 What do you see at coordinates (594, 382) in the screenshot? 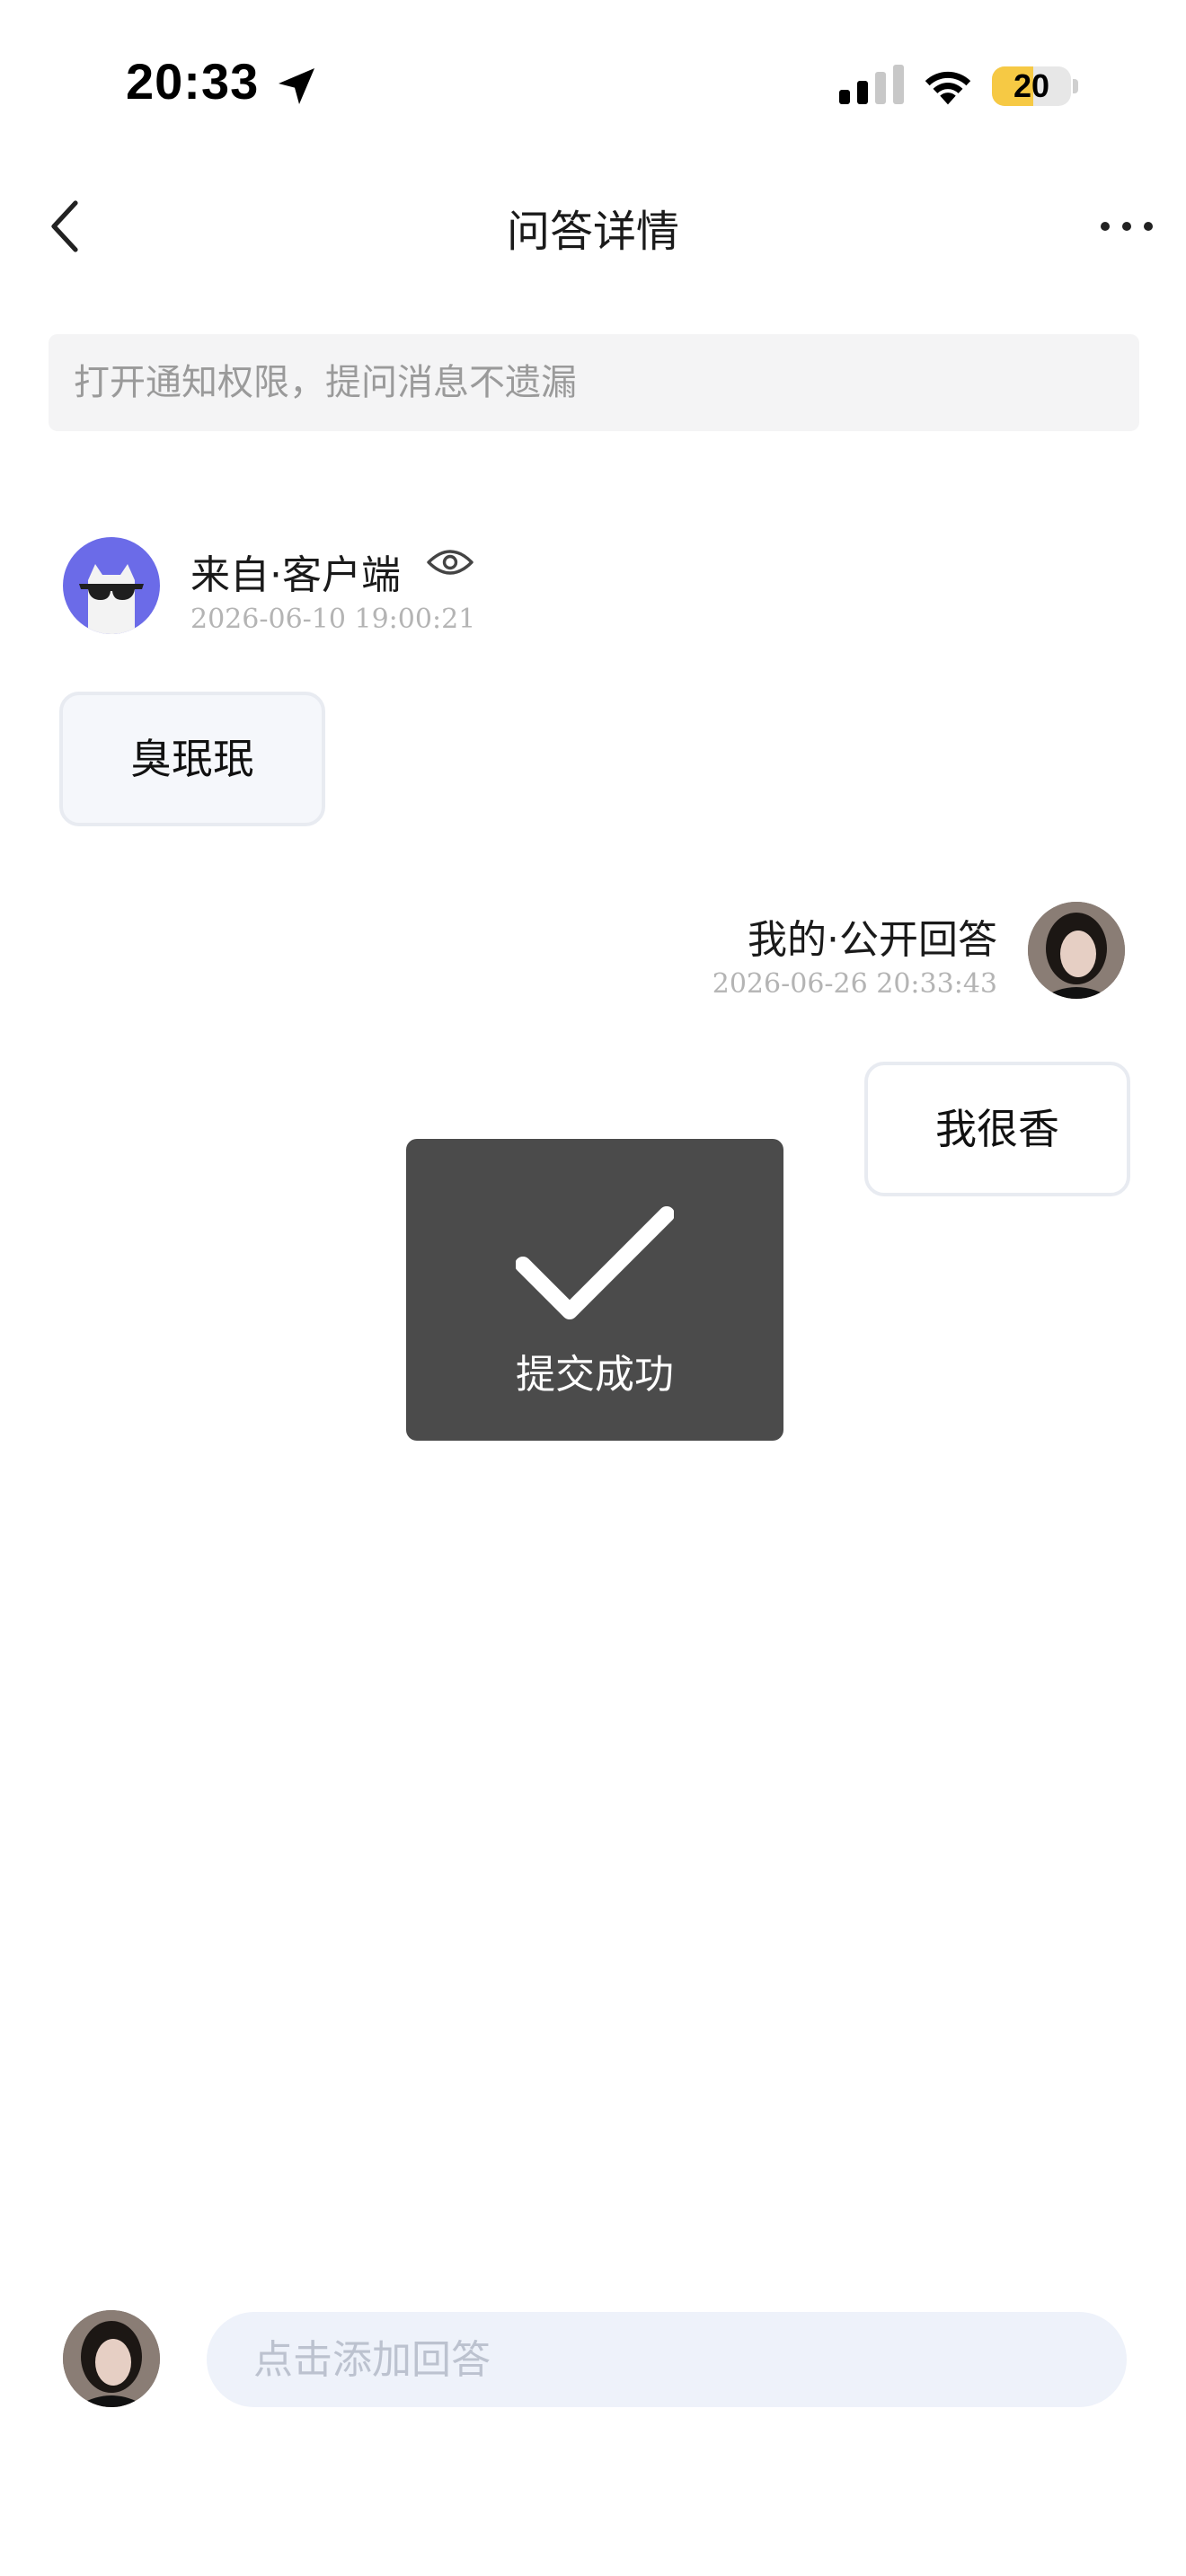
I see `notification-permission-banner: 打开通知权限，提问消息不遗漏` at bounding box center [594, 382].